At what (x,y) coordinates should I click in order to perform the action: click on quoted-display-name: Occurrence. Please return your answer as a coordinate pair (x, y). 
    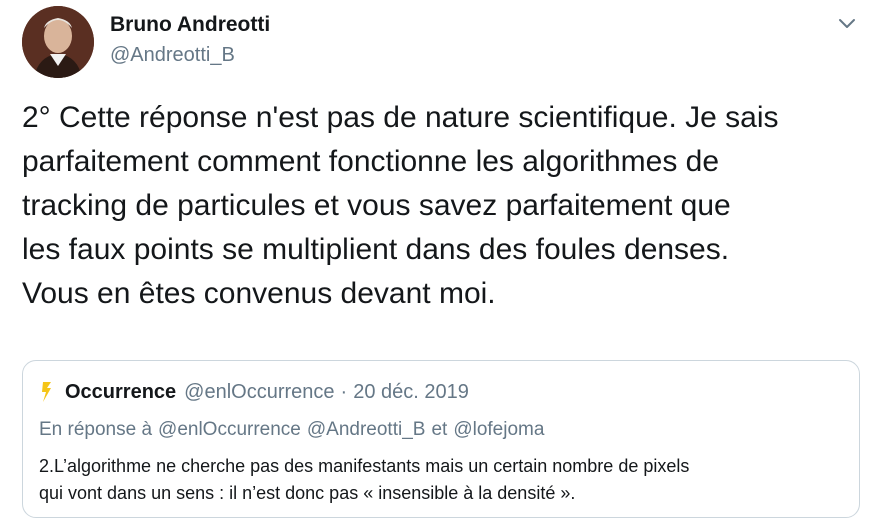
    Looking at the image, I should click on (121, 391).